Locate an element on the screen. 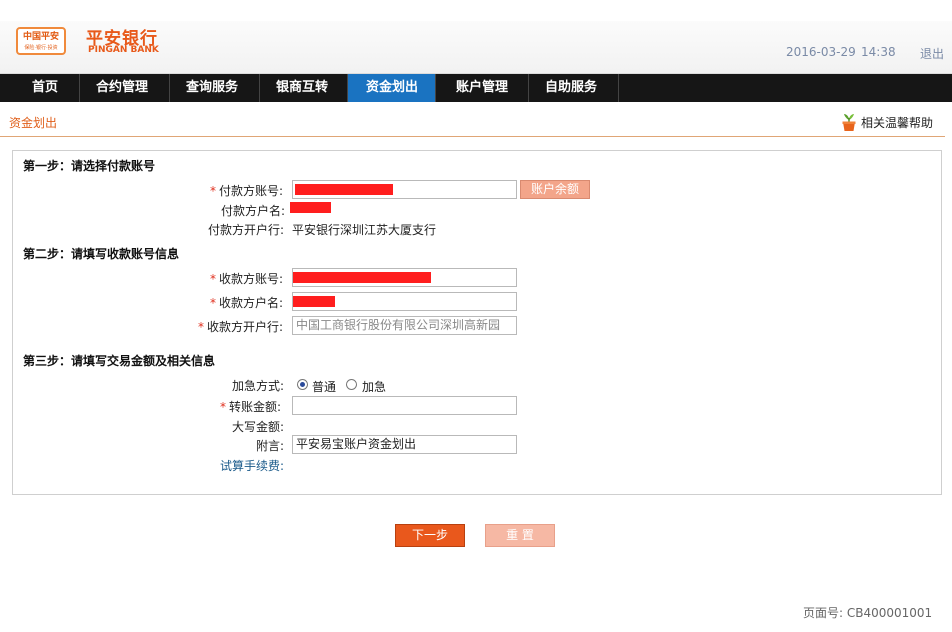 Image resolution: width=952 pixels, height=632 pixels. logo-badge-sub: 保险·银行·投资 is located at coordinates (41, 48).